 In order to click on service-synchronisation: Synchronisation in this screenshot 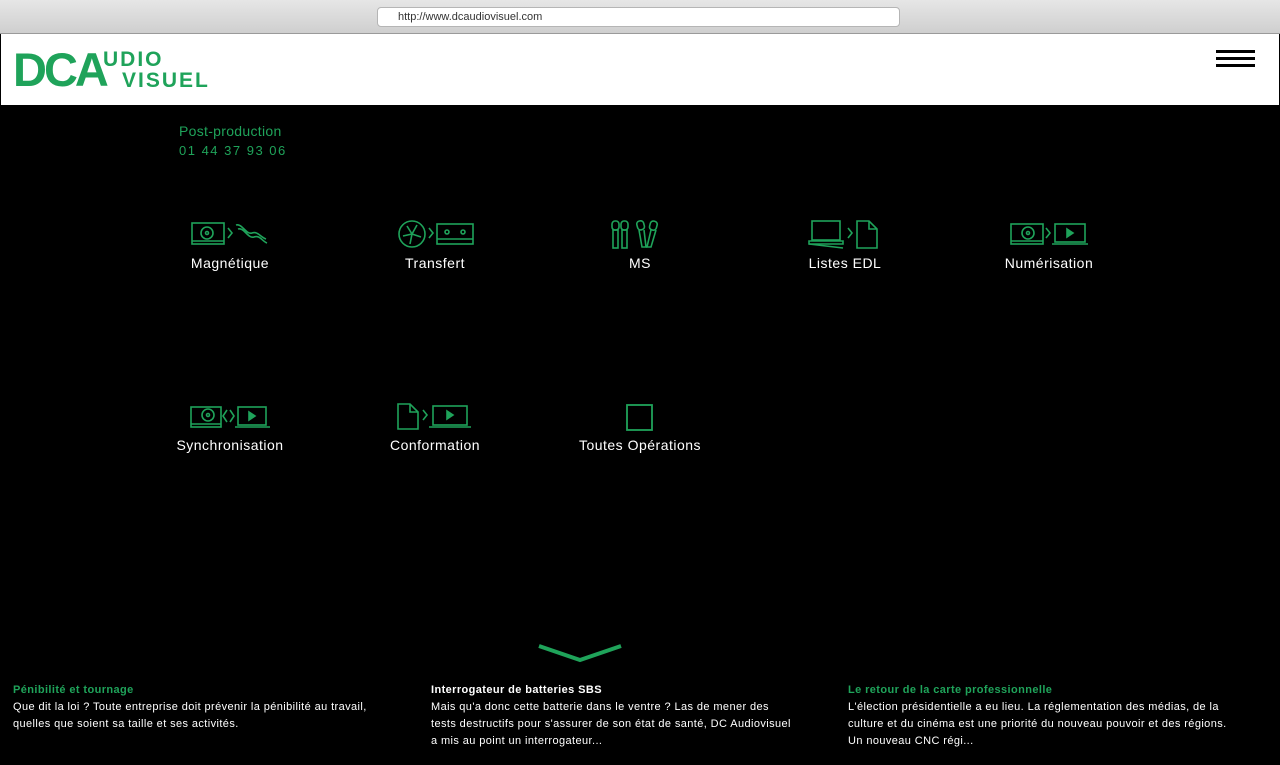, I will do `click(230, 427)`.